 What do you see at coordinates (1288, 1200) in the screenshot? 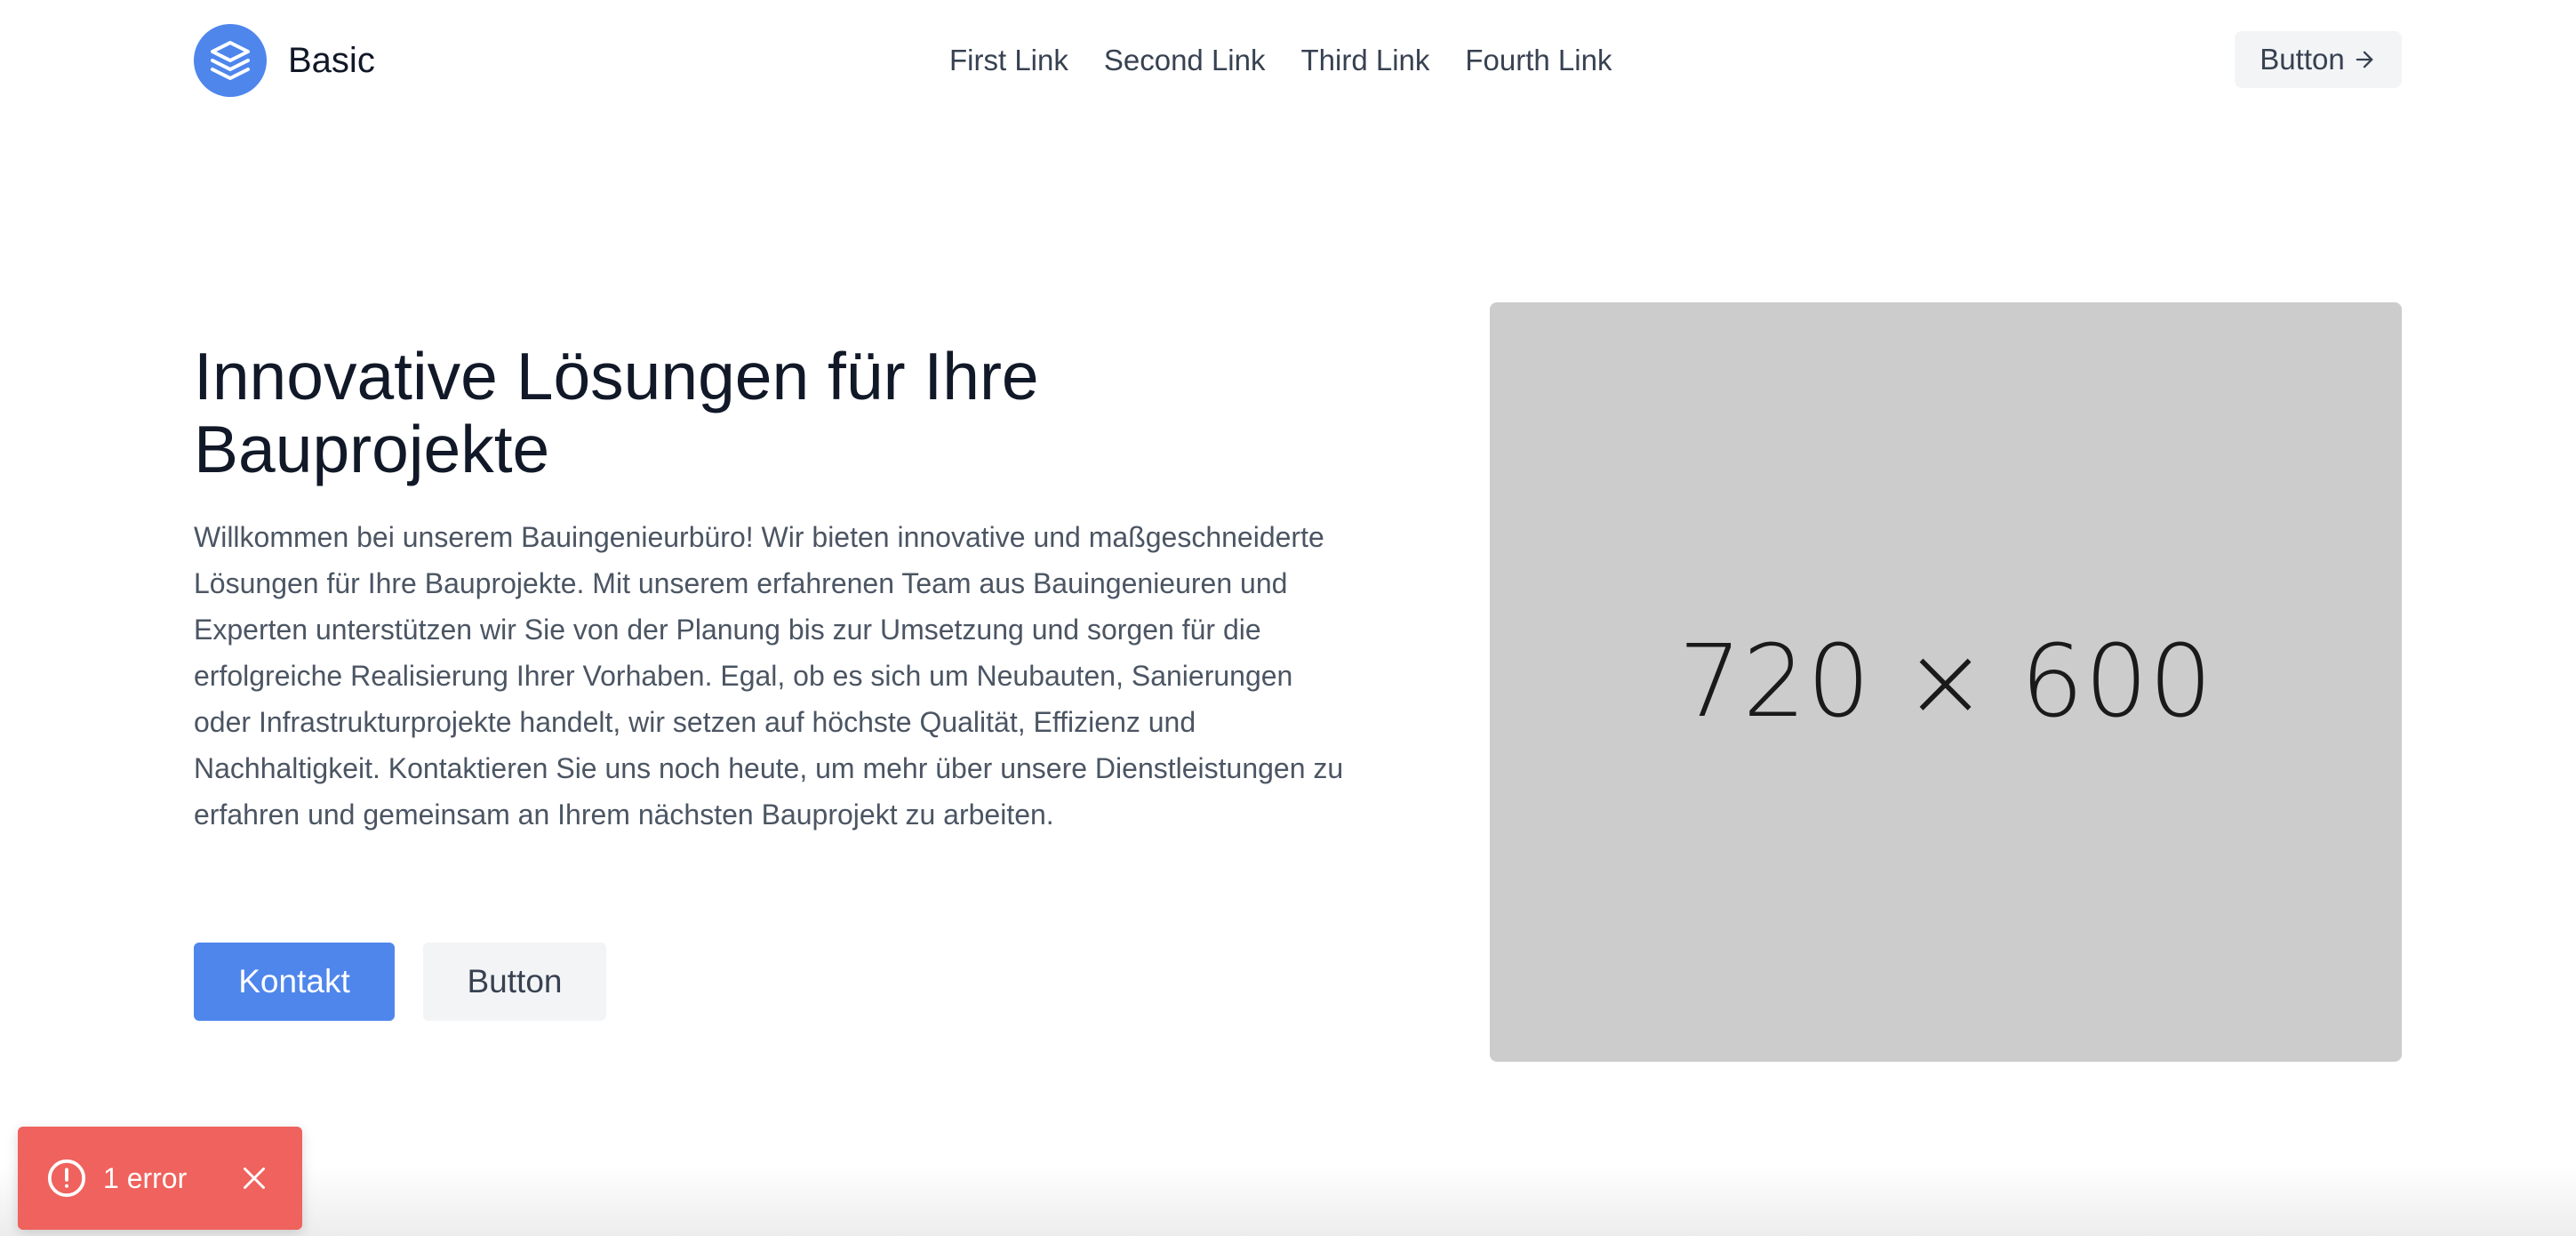
I see `bottom-shade` at bounding box center [1288, 1200].